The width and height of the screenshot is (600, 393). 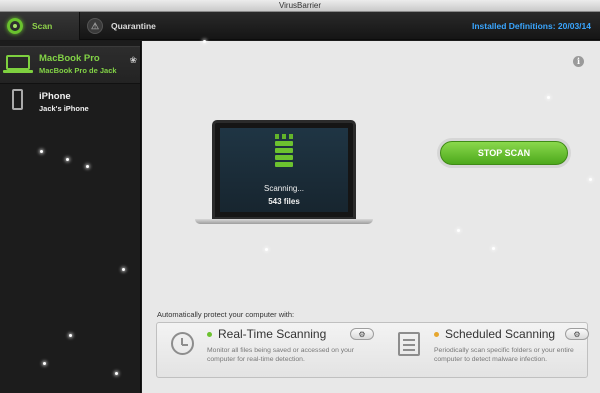 What do you see at coordinates (209, 334) in the screenshot?
I see `realtime-status-dot` at bounding box center [209, 334].